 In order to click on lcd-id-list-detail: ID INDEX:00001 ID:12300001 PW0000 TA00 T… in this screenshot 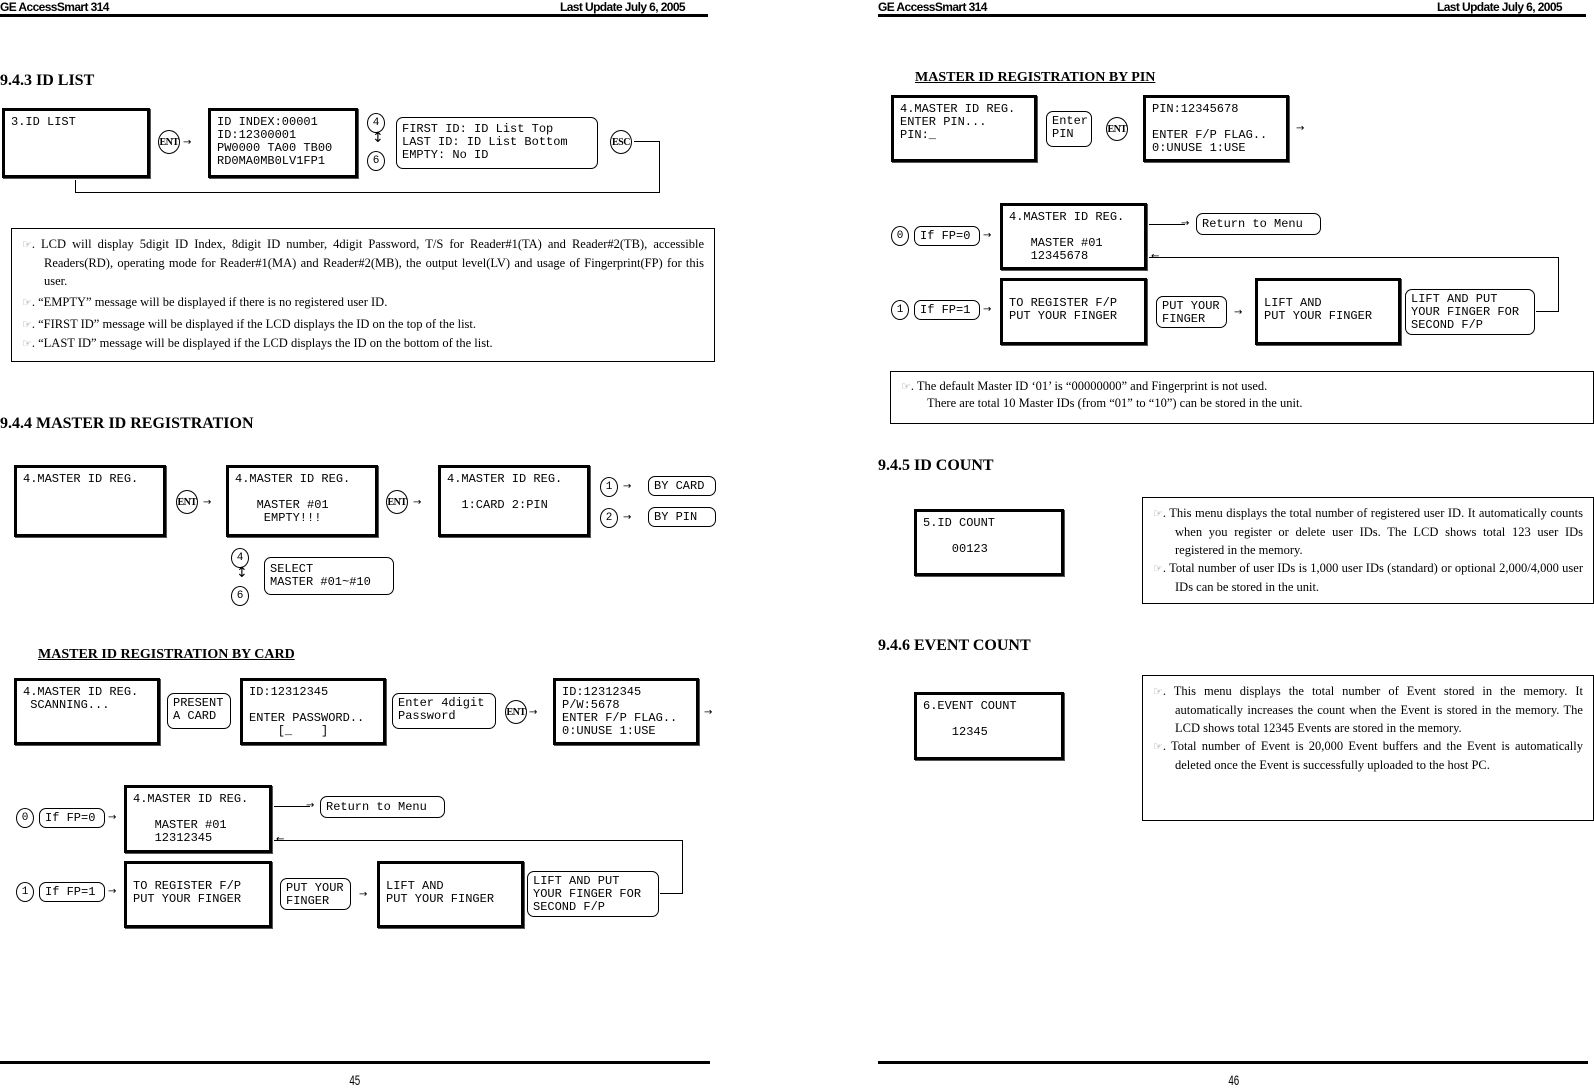, I will do `click(283, 143)`.